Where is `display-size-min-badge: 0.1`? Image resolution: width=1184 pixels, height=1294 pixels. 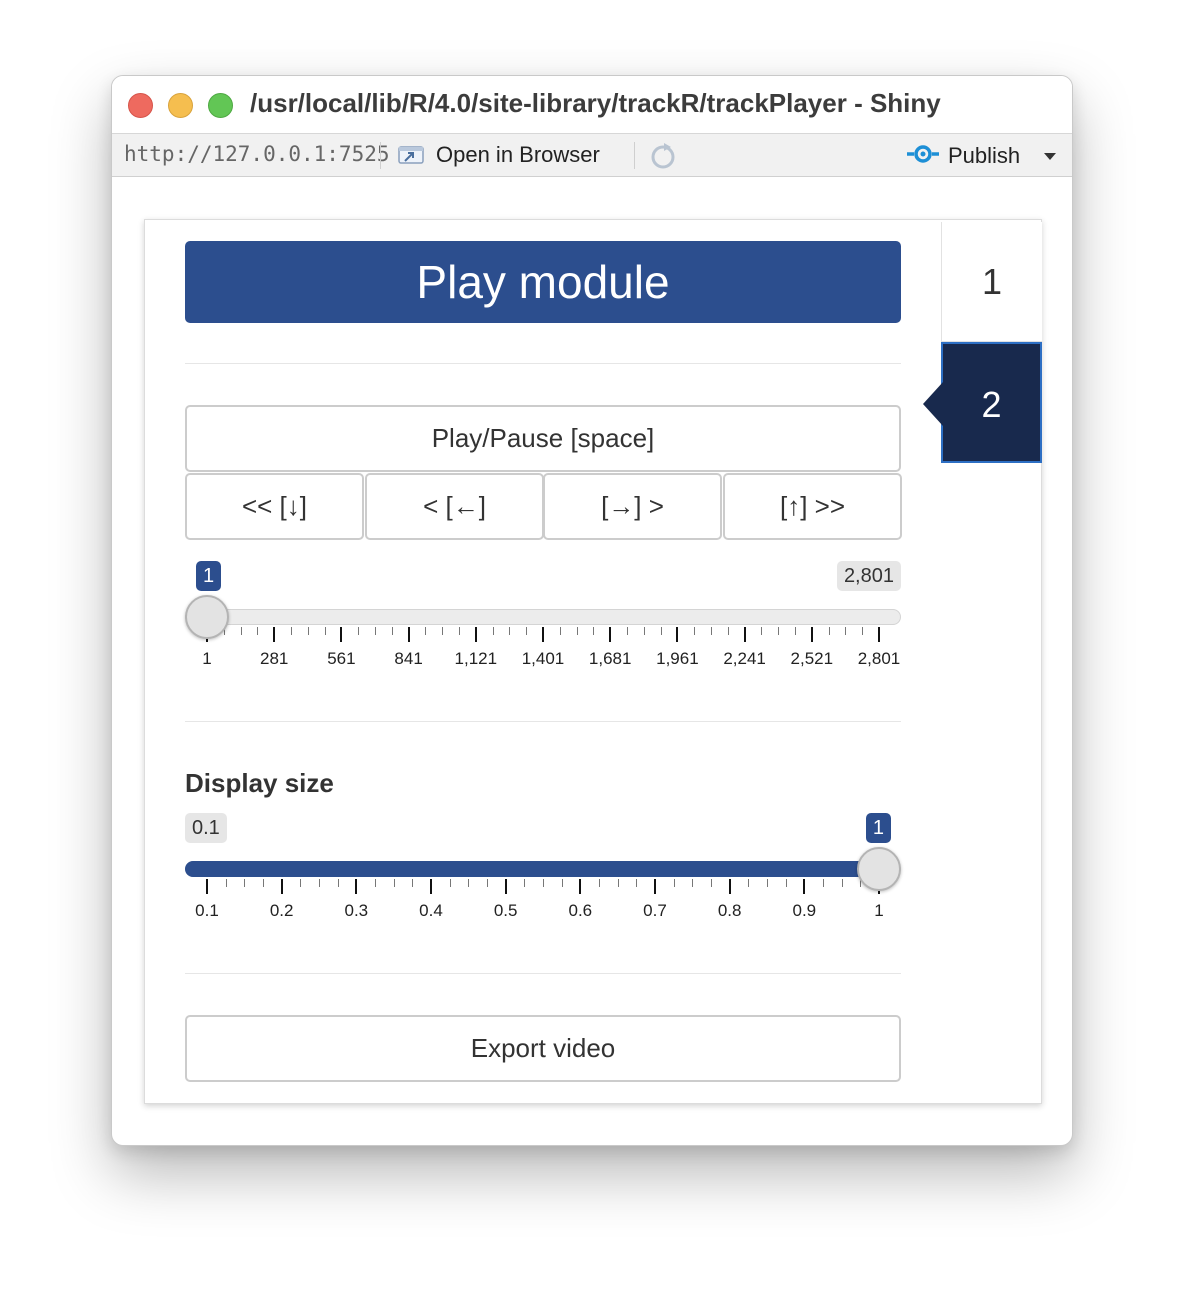
display-size-min-badge: 0.1 is located at coordinates (206, 828).